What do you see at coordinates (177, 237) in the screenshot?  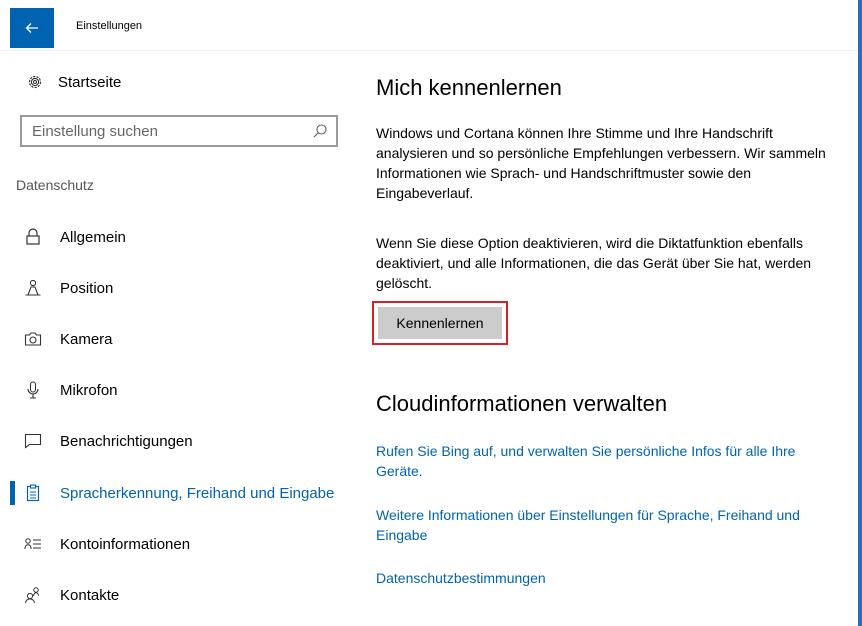 I see `sidebar-item-allgemein: Allgemein` at bounding box center [177, 237].